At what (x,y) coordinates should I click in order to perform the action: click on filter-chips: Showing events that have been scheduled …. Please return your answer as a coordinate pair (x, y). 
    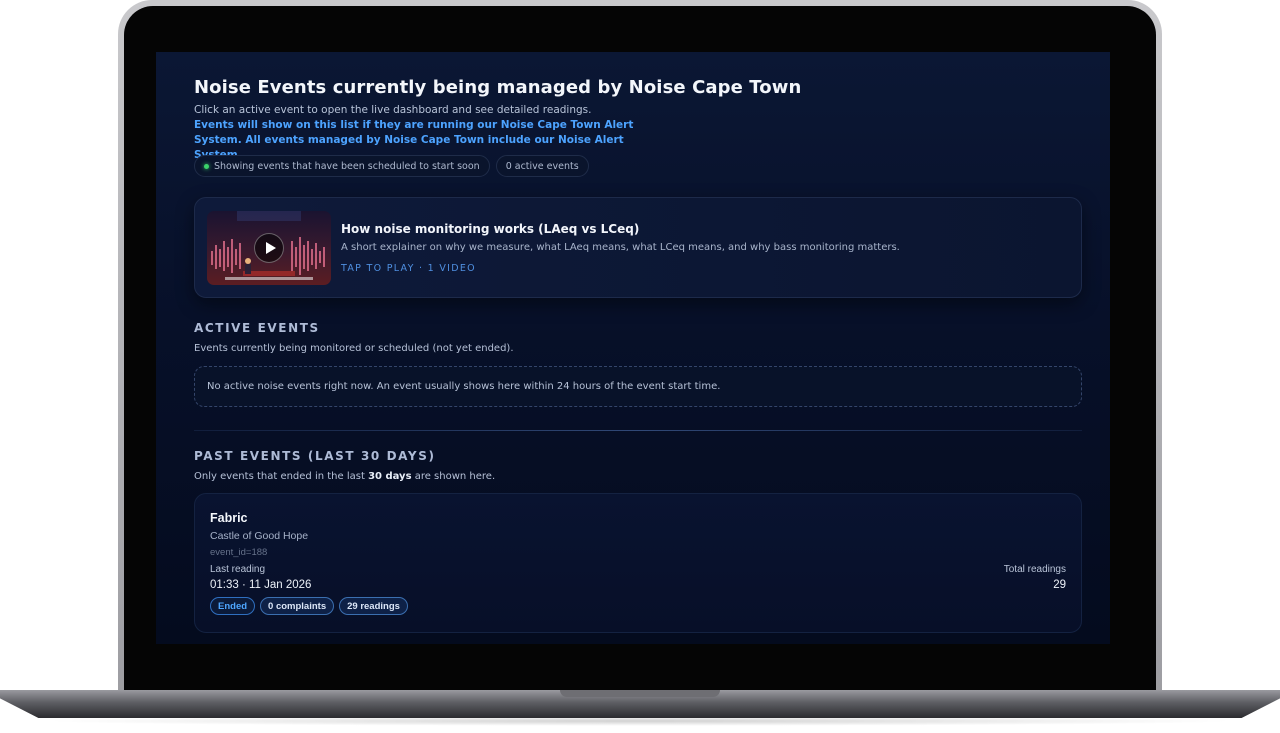
    Looking at the image, I should click on (391, 166).